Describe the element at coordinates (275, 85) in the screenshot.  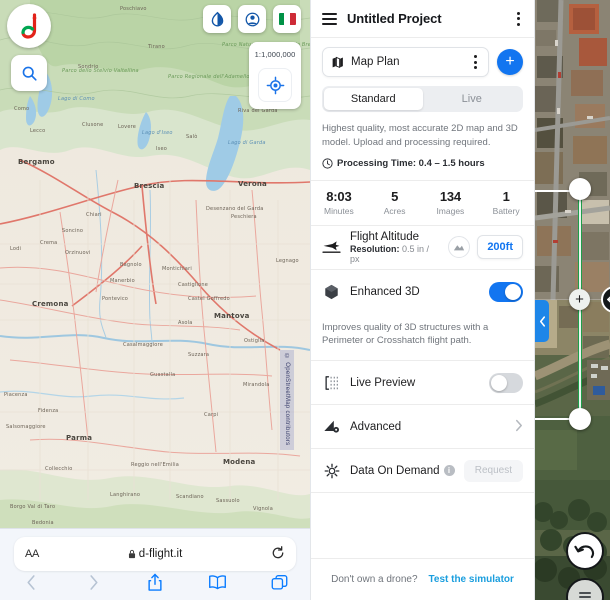
I see `locate-me-button` at that location.